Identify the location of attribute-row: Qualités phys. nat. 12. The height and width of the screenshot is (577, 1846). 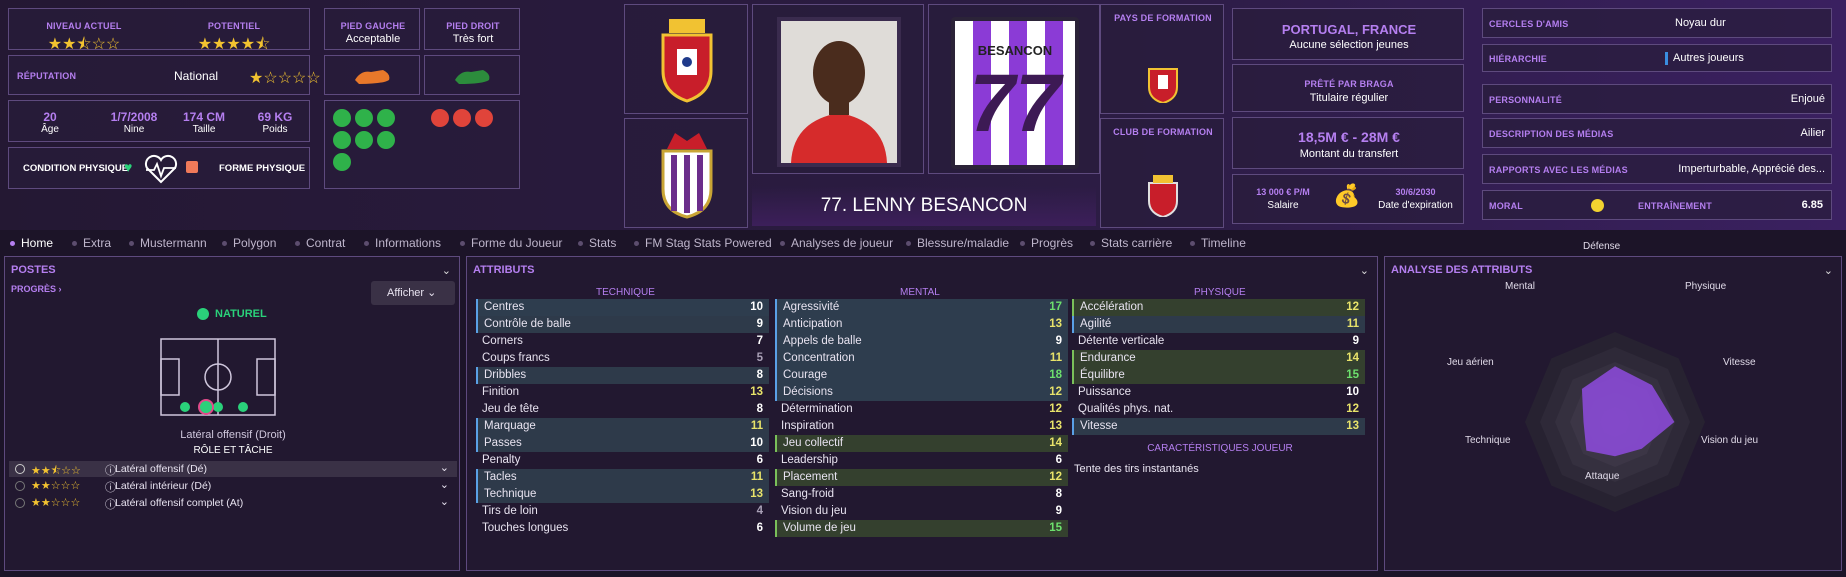
(1218, 409).